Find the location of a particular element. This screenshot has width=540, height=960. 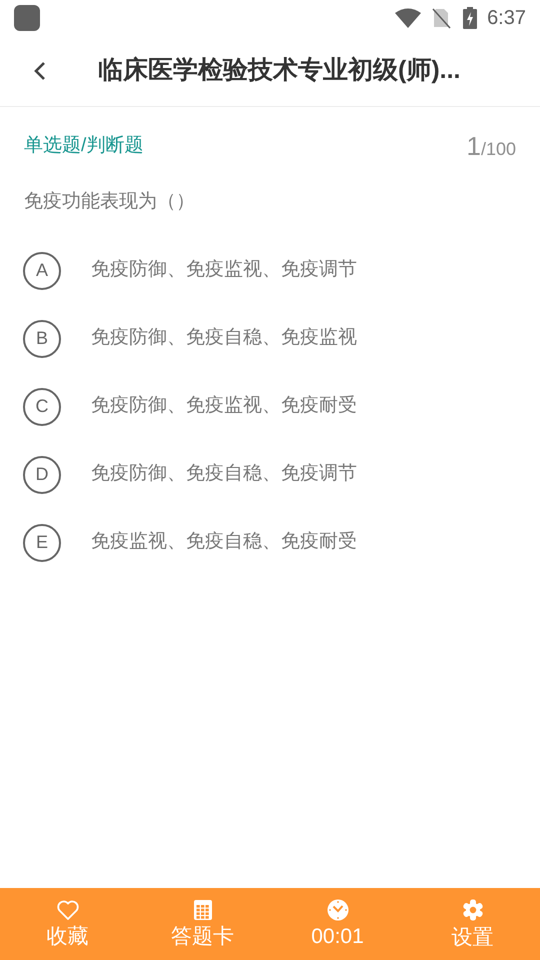

settings-icon is located at coordinates (472, 910).